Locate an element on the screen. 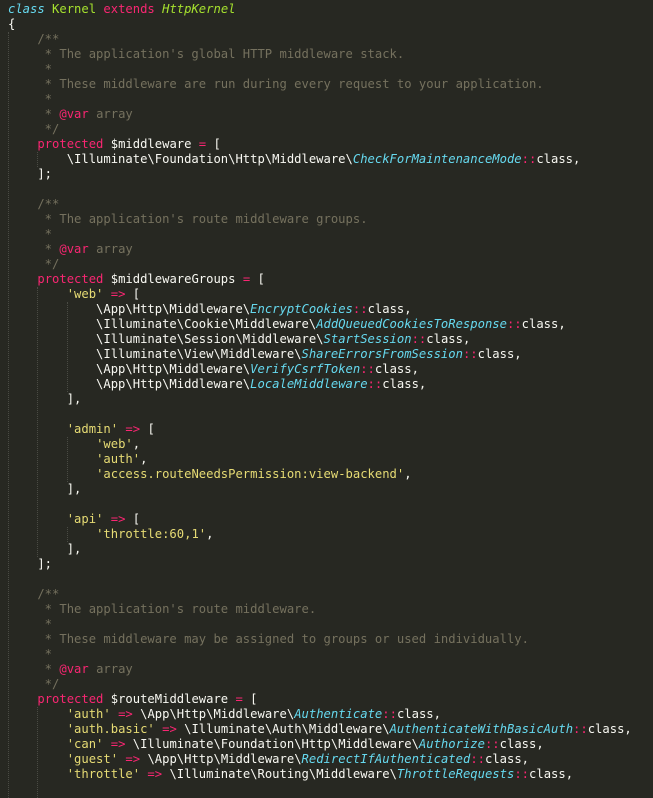 The image size is (653, 798). code-token: 'auth' is located at coordinates (118, 459).